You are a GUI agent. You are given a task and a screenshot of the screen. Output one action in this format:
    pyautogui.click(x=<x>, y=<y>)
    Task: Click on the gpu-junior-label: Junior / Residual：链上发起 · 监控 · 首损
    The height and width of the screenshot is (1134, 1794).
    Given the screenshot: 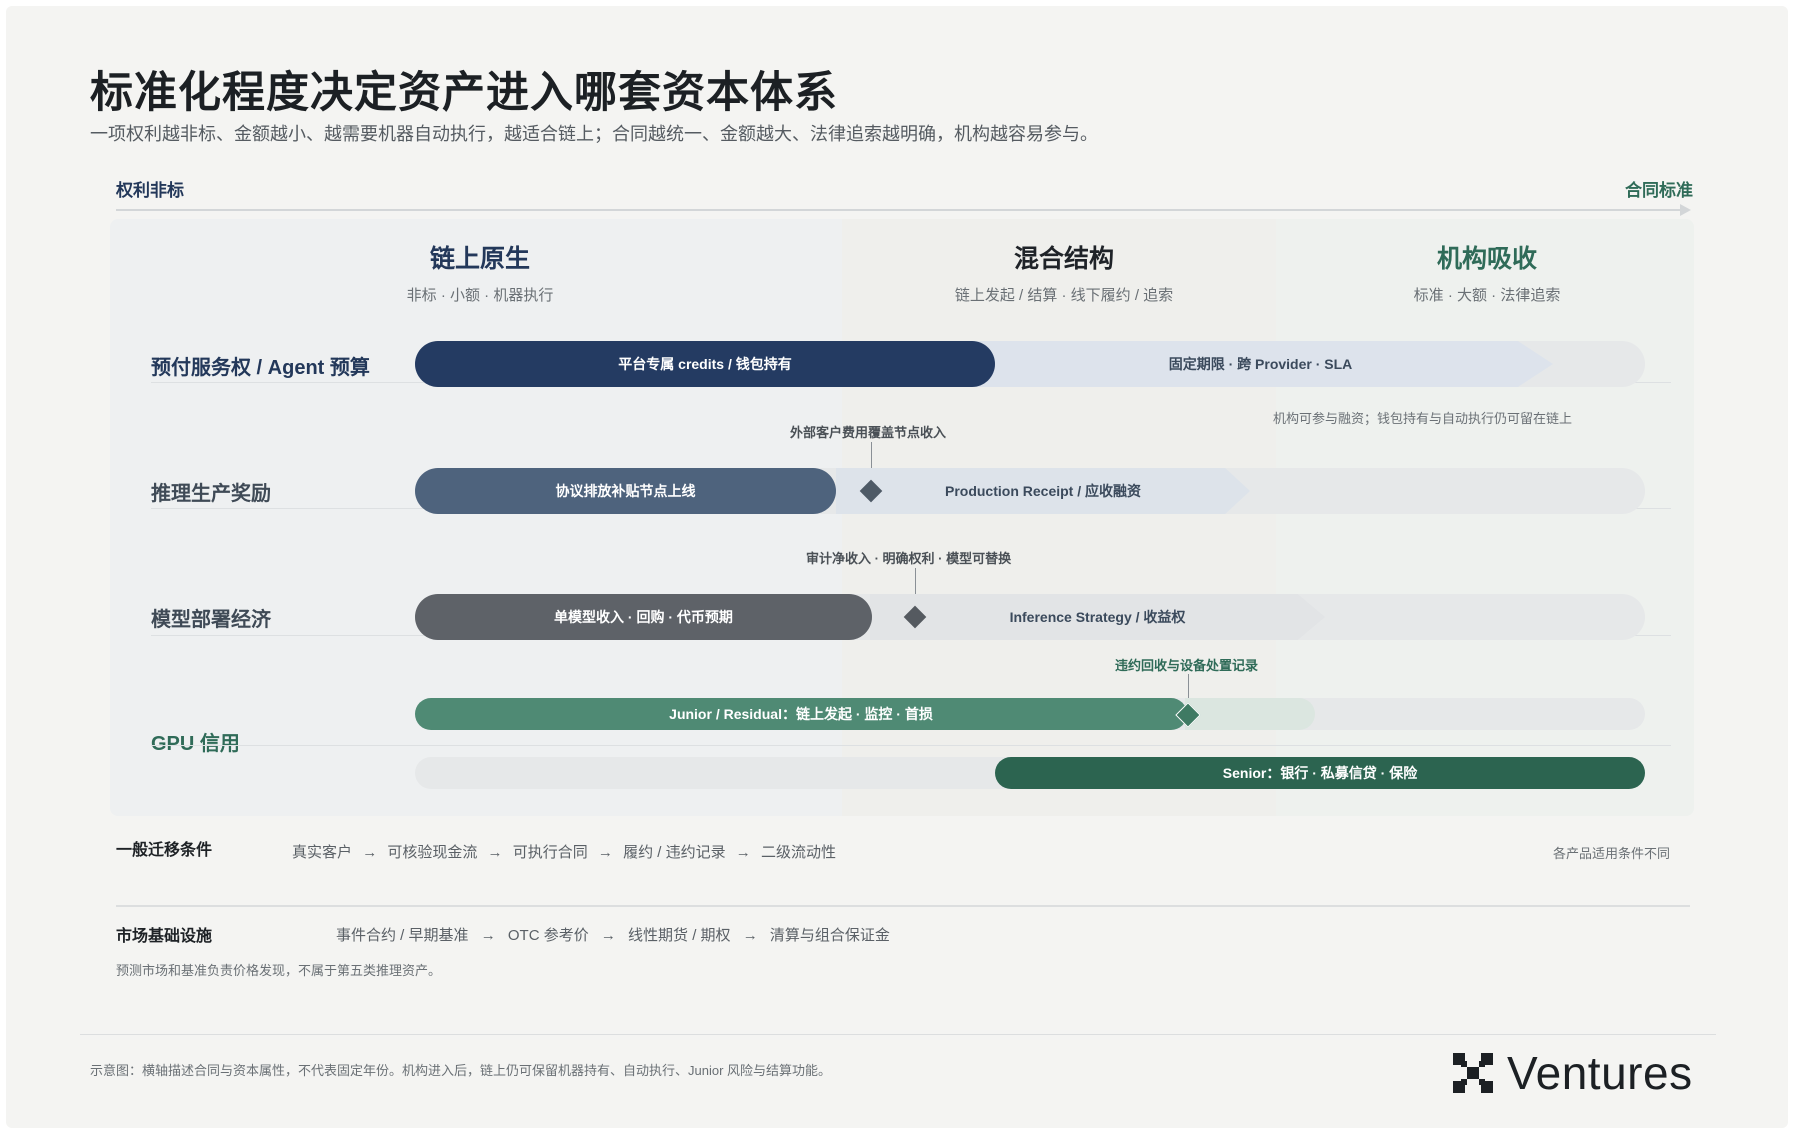 What is the action you would take?
    pyautogui.click(x=801, y=714)
    